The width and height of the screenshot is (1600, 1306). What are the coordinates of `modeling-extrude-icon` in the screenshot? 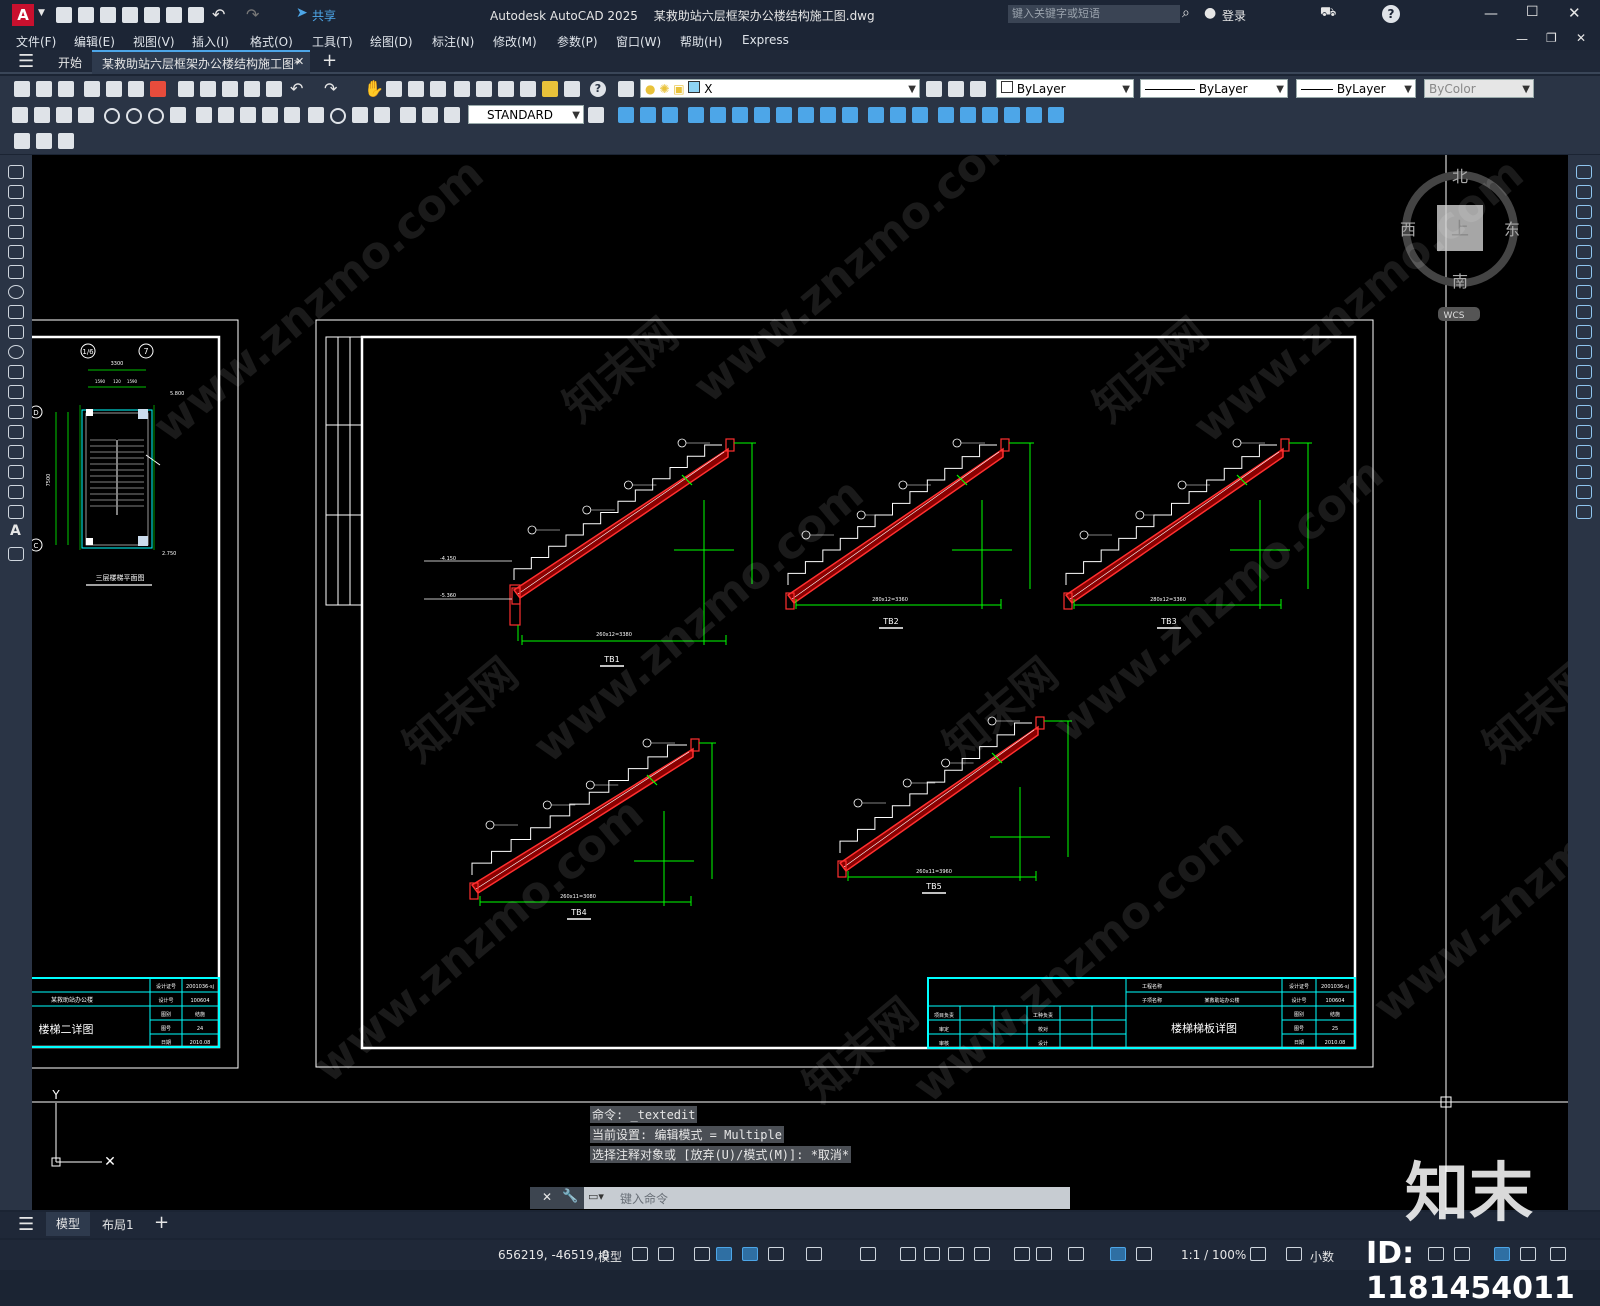 It's located at (828, 115).